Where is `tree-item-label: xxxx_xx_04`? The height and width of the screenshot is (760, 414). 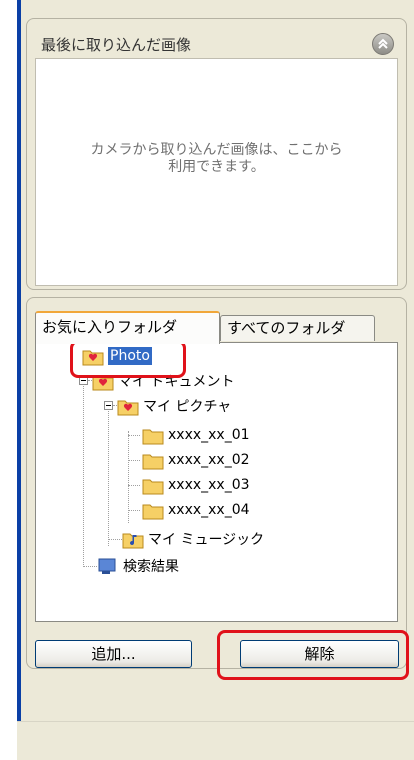 tree-item-label: xxxx_xx_04 is located at coordinates (209, 510).